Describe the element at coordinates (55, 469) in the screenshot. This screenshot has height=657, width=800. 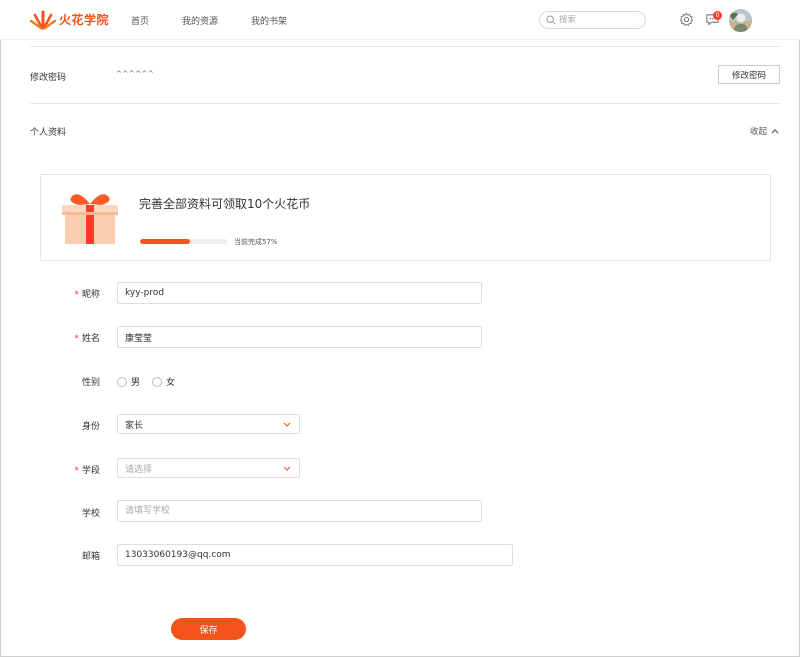
I see `school-stage-label: * 学段` at that location.